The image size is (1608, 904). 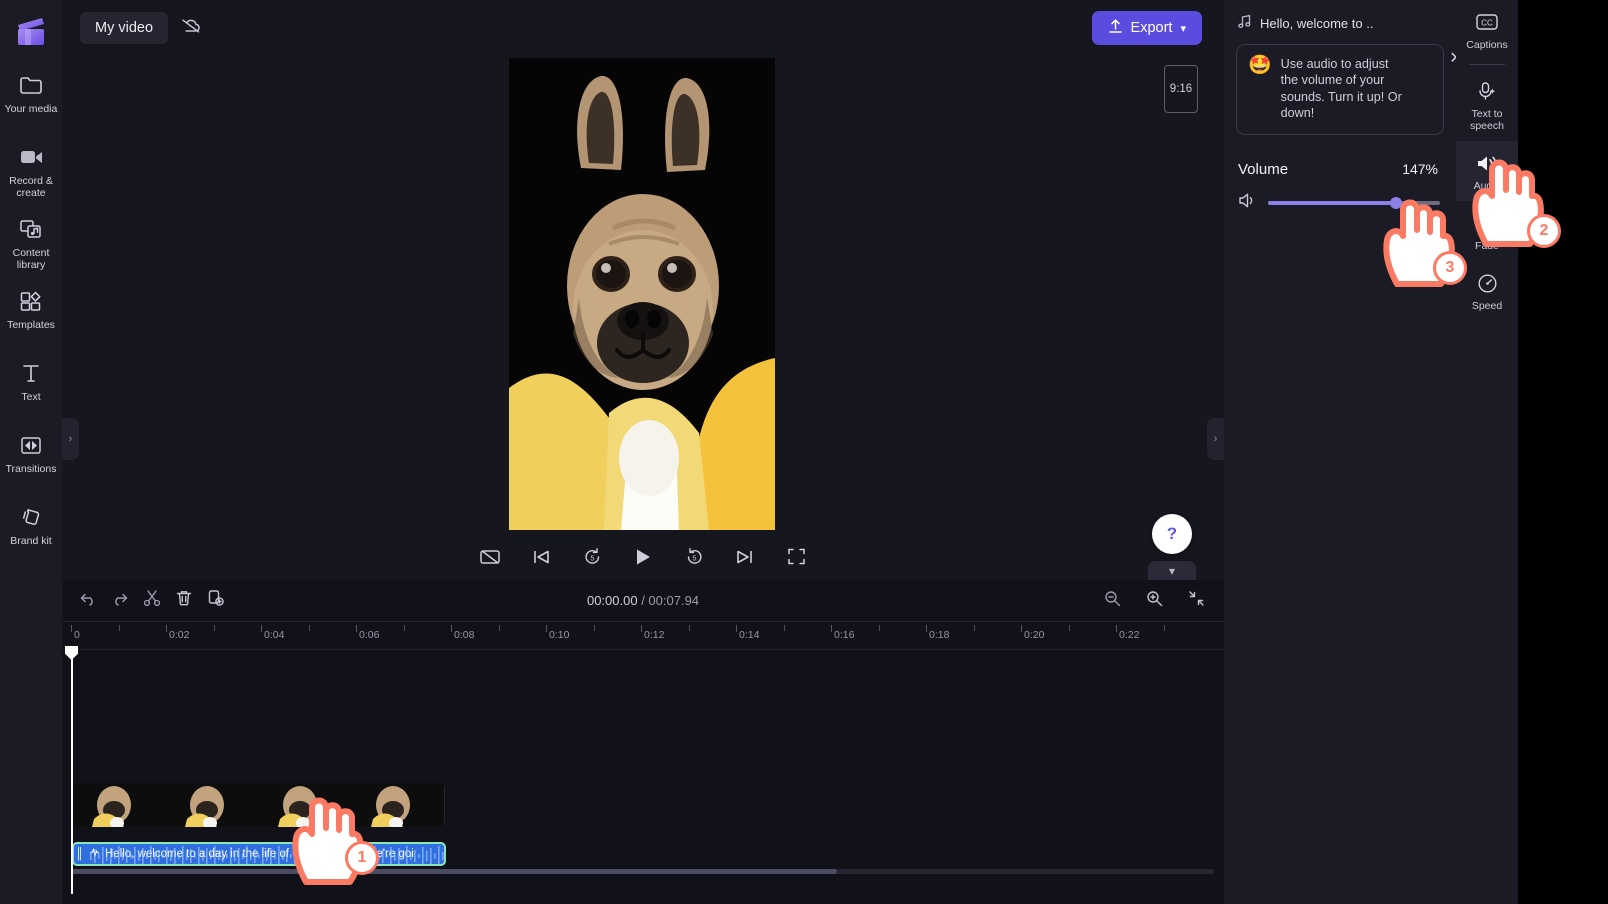 I want to click on redo-button, so click(x=120, y=601).